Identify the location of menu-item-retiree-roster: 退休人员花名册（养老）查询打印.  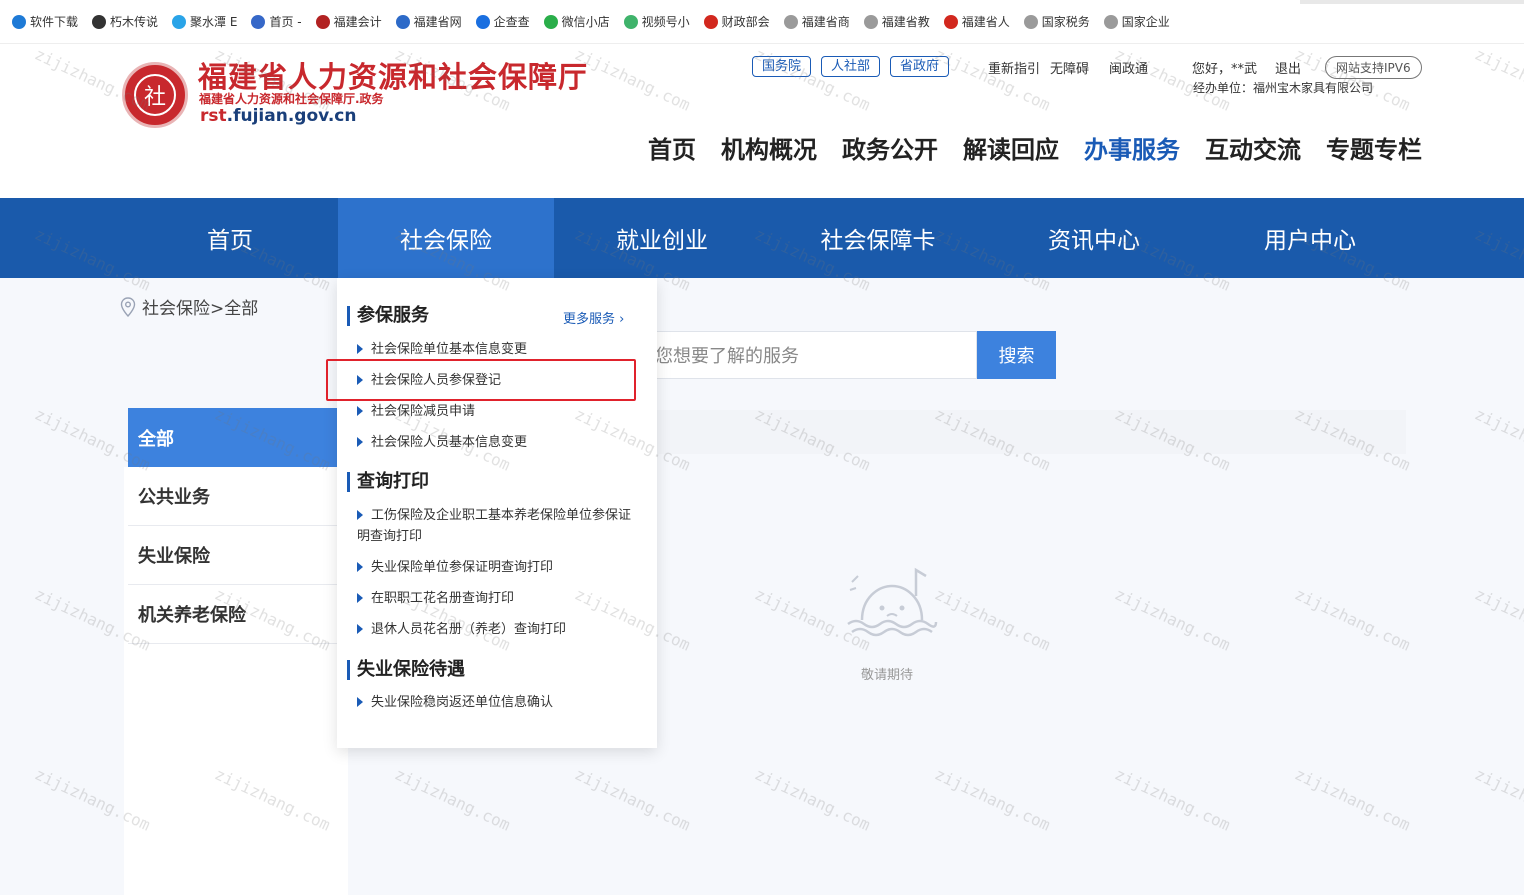
(497, 629).